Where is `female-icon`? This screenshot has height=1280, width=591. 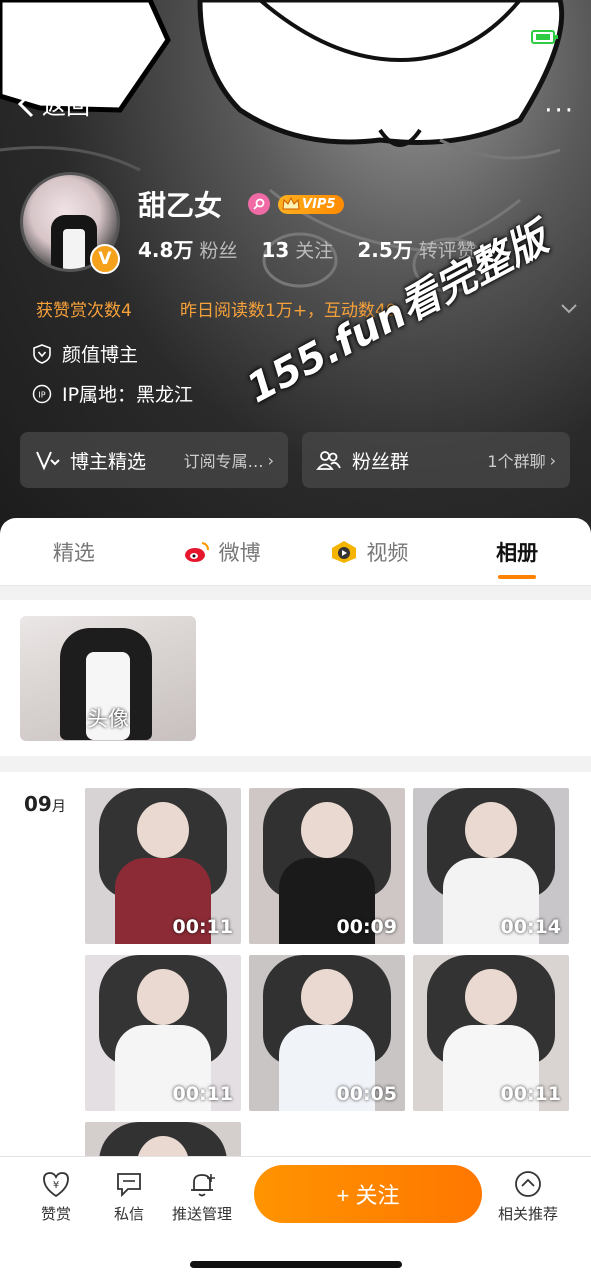 female-icon is located at coordinates (259, 204).